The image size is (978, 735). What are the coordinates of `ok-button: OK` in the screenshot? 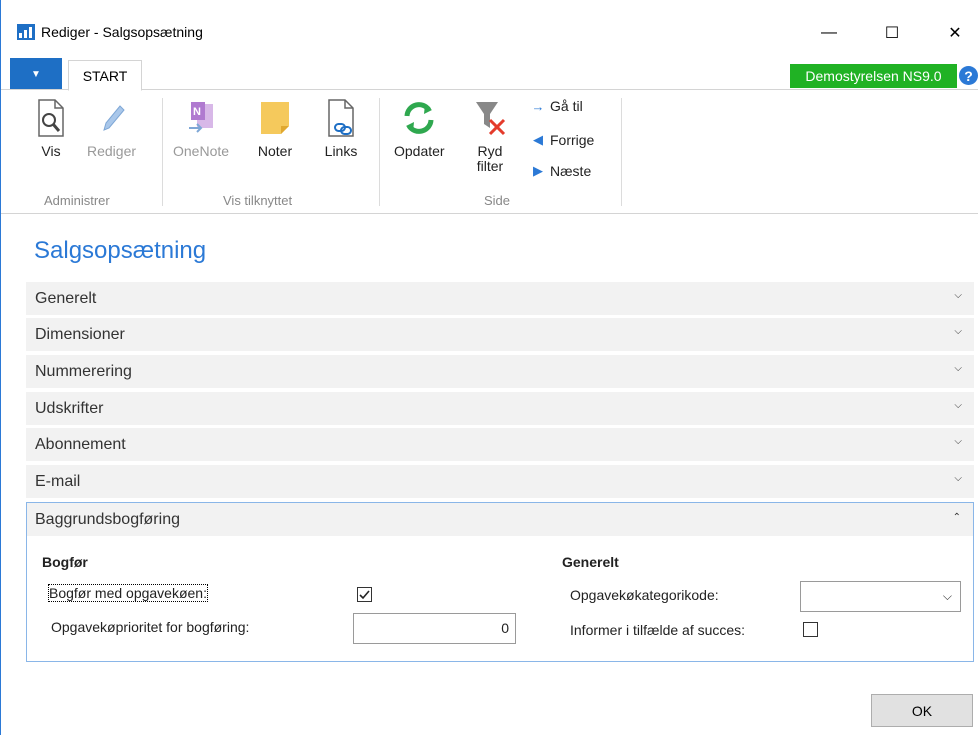 It's located at (922, 710).